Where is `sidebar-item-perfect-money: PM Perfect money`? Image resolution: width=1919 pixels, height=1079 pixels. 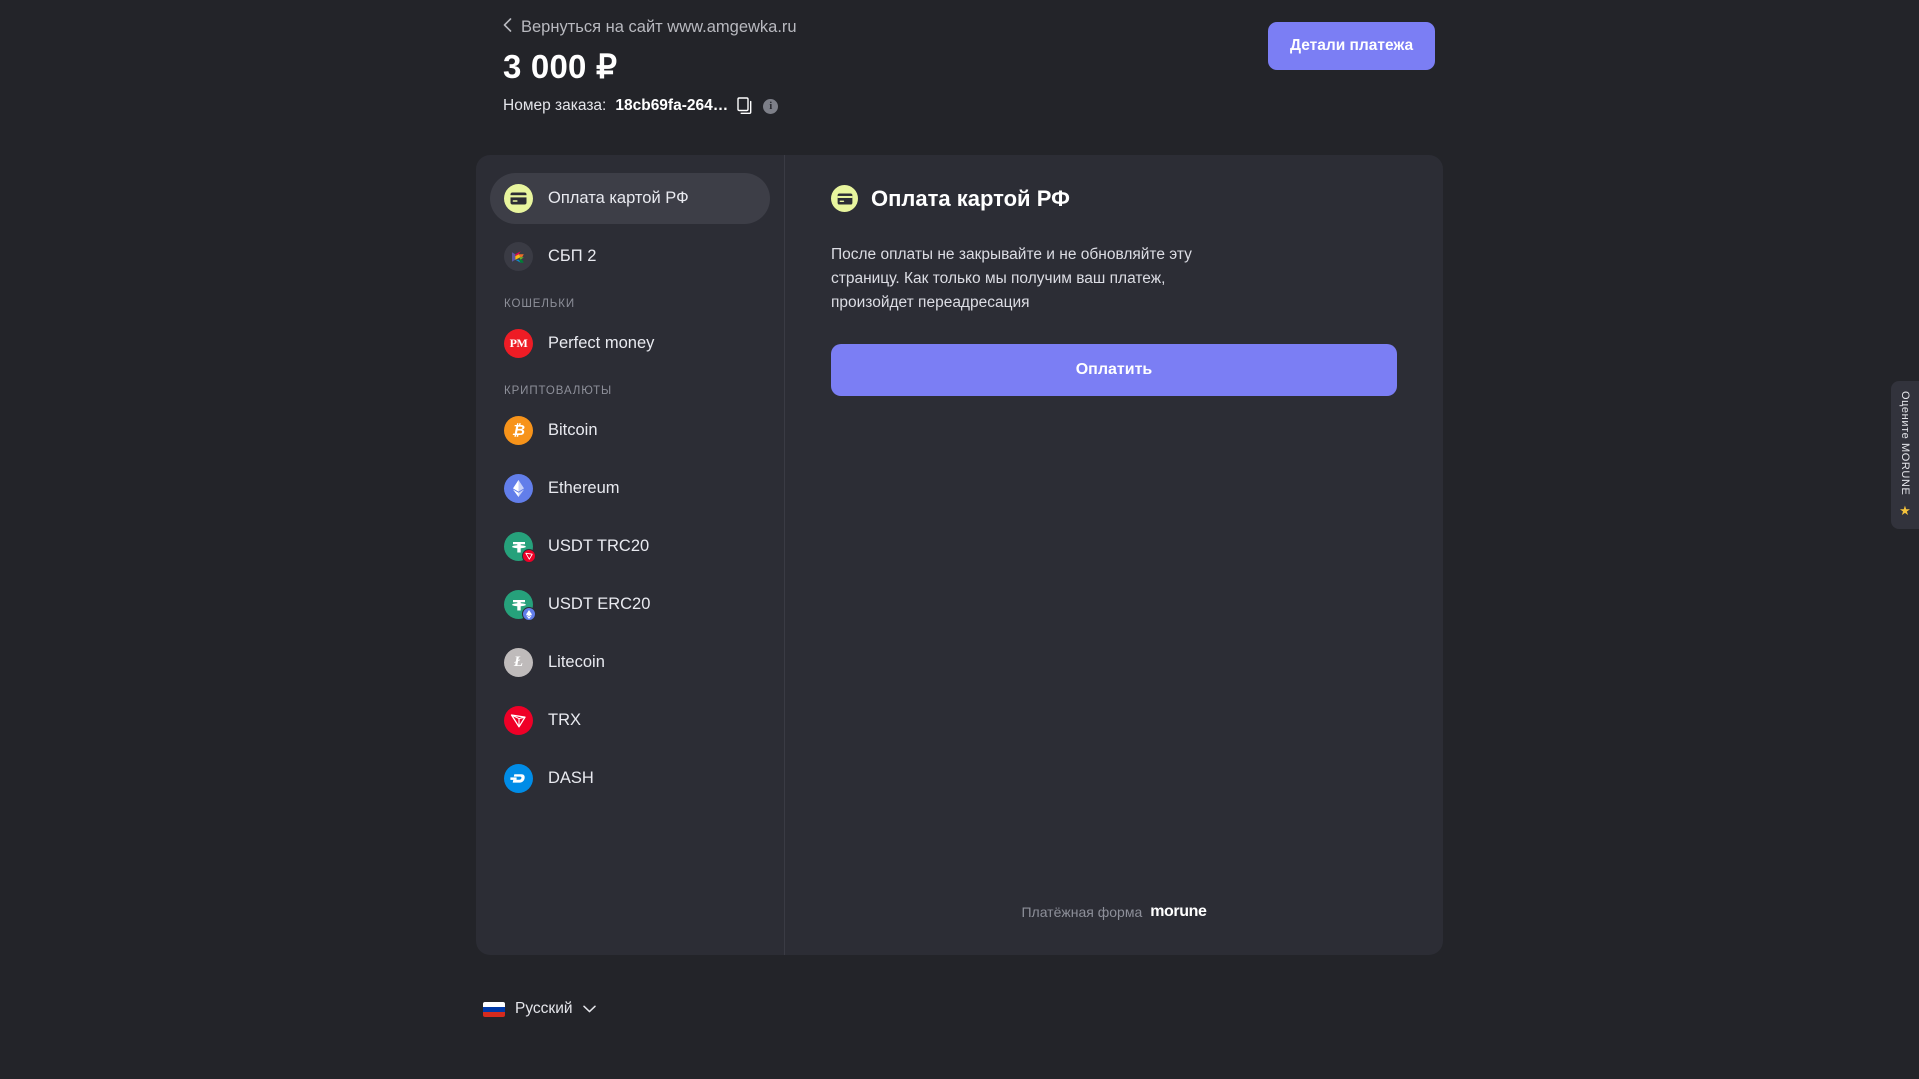
sidebar-item-perfect-money: PM Perfect money is located at coordinates (630, 343).